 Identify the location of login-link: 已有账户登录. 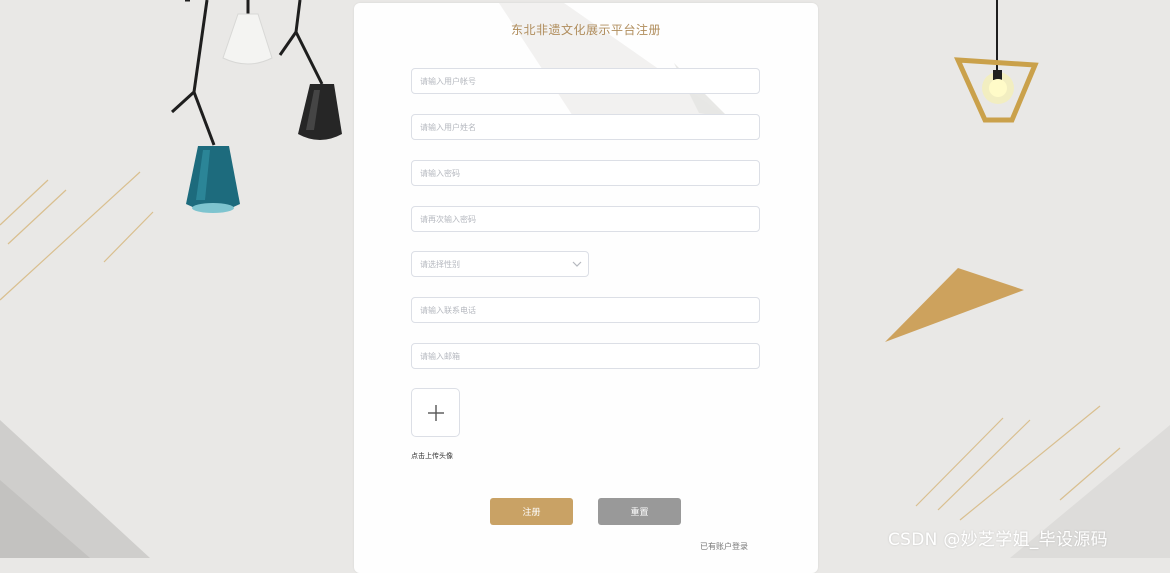
(724, 546).